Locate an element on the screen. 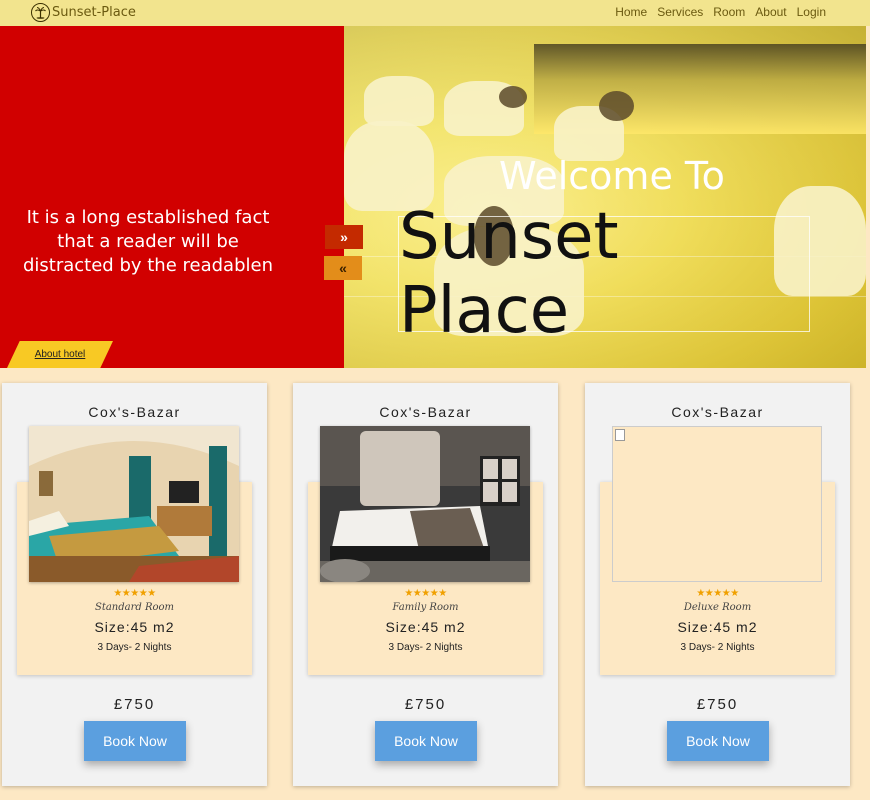  palm-tree-logo-icon is located at coordinates (40, 12).